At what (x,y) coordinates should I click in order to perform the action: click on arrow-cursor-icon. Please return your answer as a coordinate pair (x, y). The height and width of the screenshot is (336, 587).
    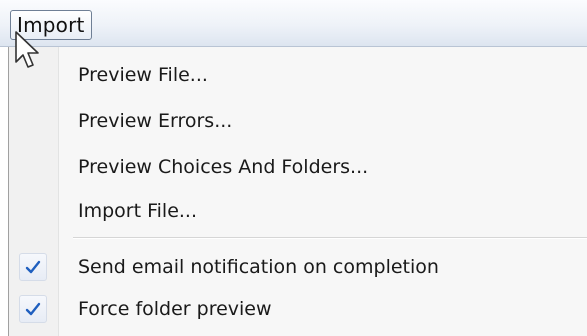
    Looking at the image, I should click on (27, 49).